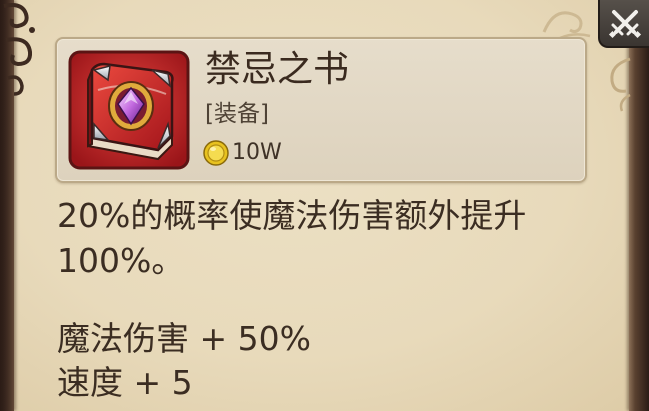  Describe the element at coordinates (7, 205) in the screenshot. I see `left-frame-border` at that location.